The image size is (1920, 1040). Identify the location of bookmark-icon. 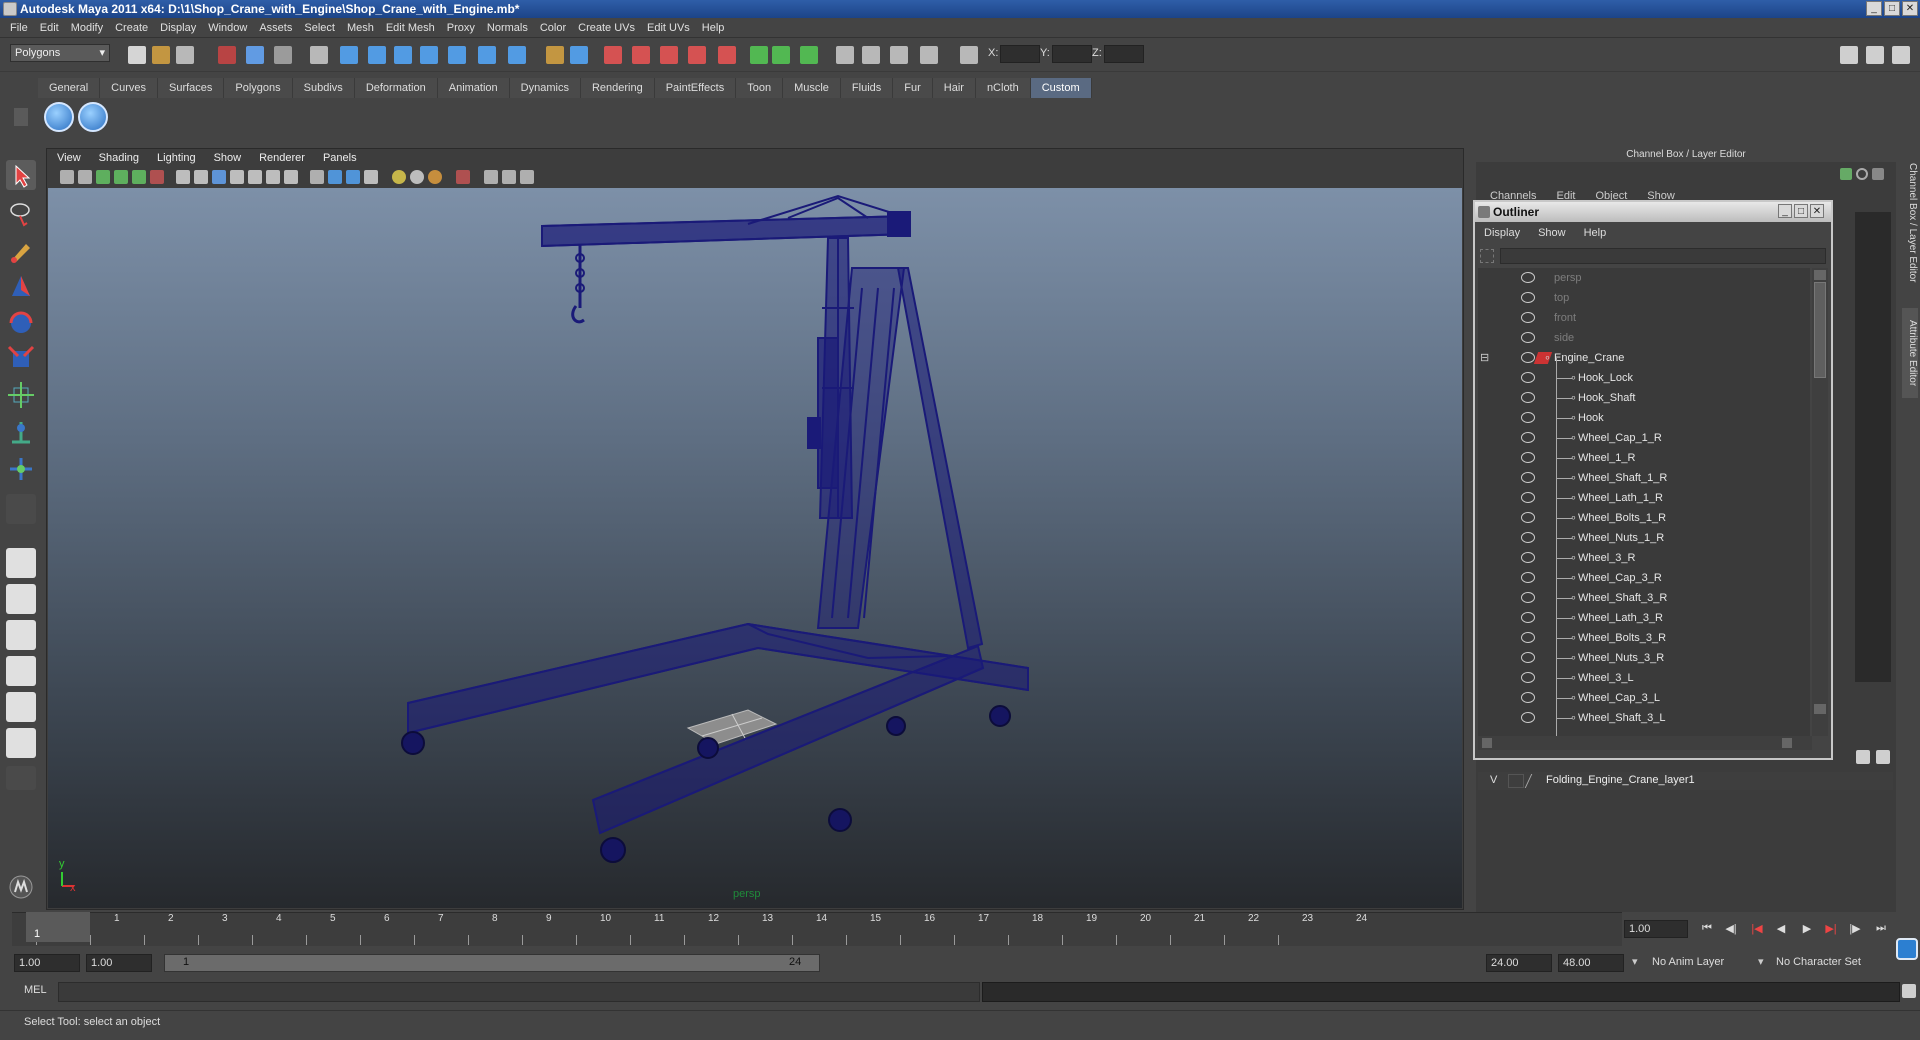
(103, 177).